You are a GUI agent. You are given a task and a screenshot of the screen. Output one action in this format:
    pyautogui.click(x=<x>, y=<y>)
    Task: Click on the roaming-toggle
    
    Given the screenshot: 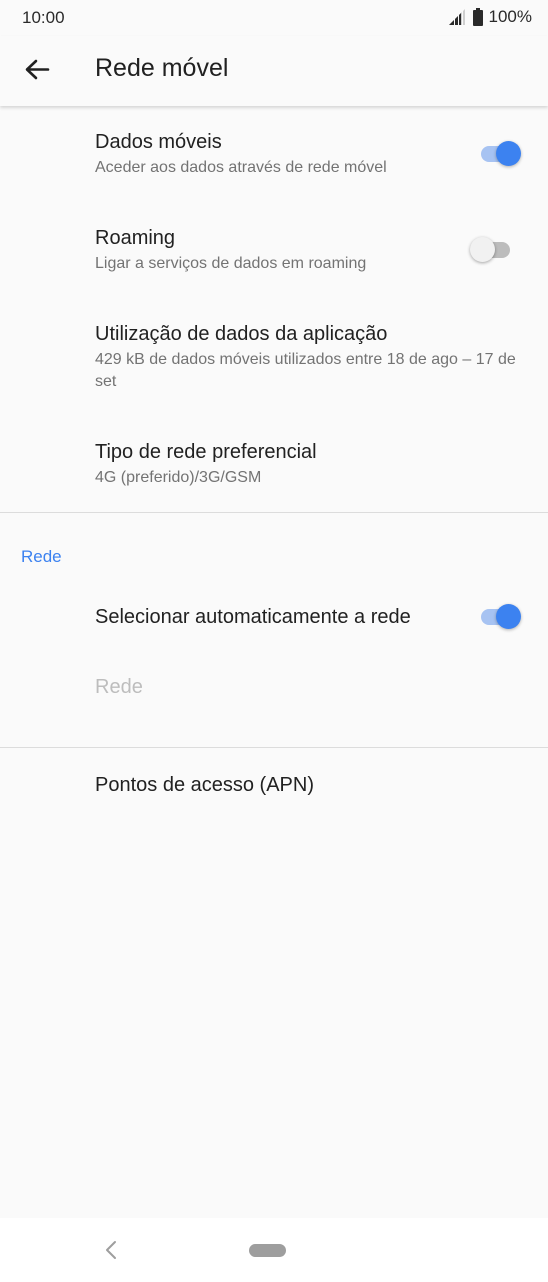 What is the action you would take?
    pyautogui.click(x=492, y=249)
    